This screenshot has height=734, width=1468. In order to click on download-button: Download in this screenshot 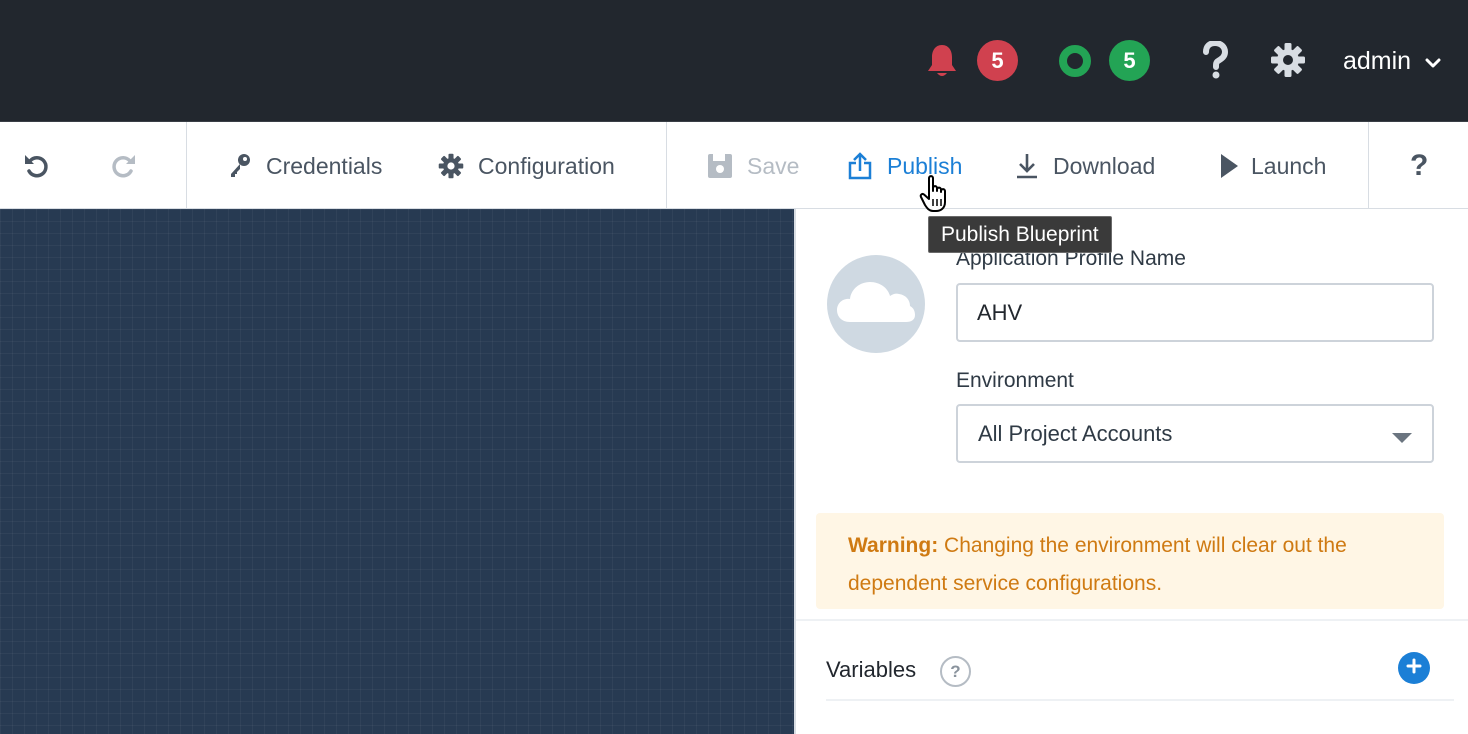, I will do `click(1085, 166)`.